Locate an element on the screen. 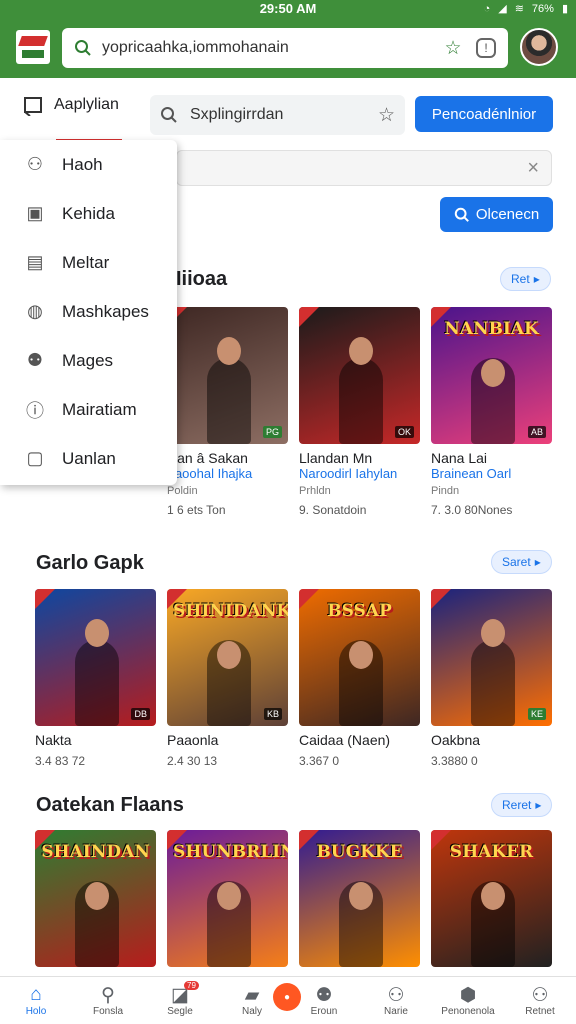  search-button: Olcenecn is located at coordinates (496, 214).